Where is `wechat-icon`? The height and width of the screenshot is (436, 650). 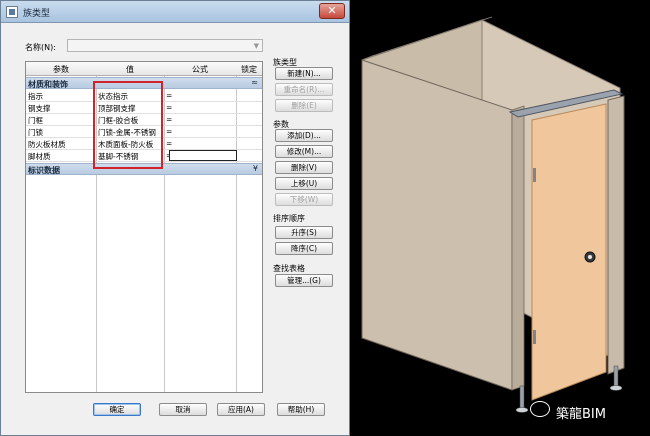 wechat-icon is located at coordinates (540, 409).